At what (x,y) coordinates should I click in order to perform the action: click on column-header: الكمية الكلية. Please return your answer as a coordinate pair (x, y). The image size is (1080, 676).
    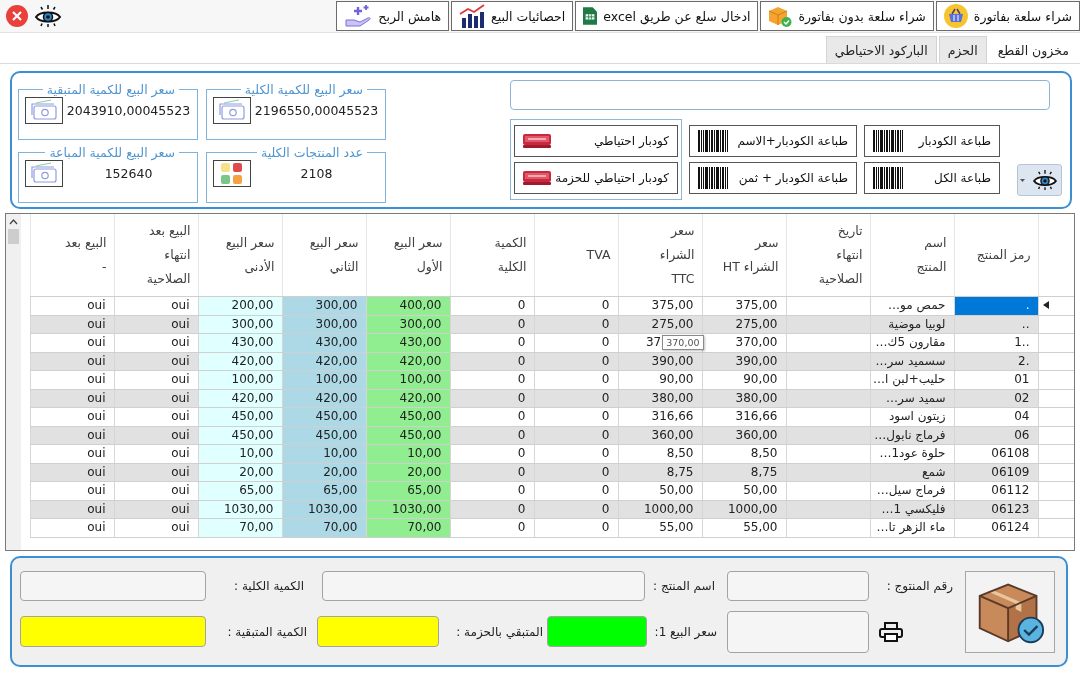
    Looking at the image, I should click on (492, 255).